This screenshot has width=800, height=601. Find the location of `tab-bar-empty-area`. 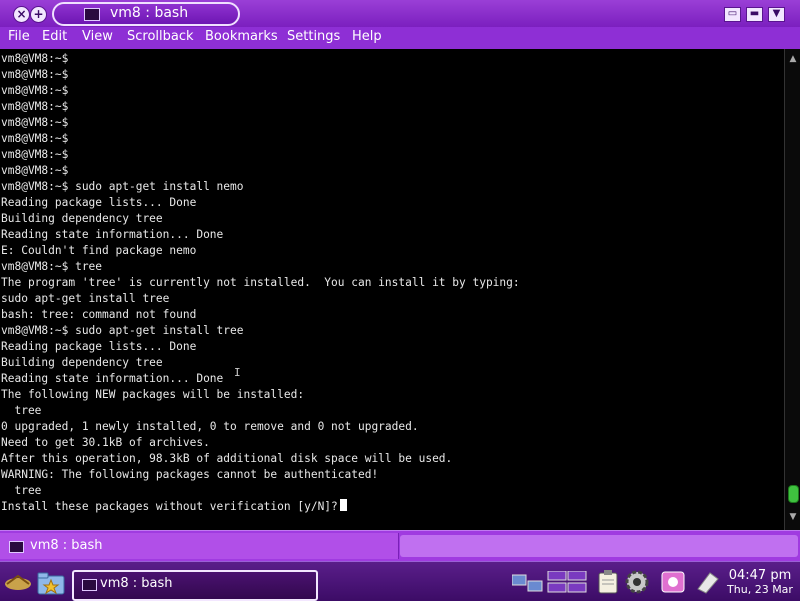

tab-bar-empty-area is located at coordinates (599, 546).